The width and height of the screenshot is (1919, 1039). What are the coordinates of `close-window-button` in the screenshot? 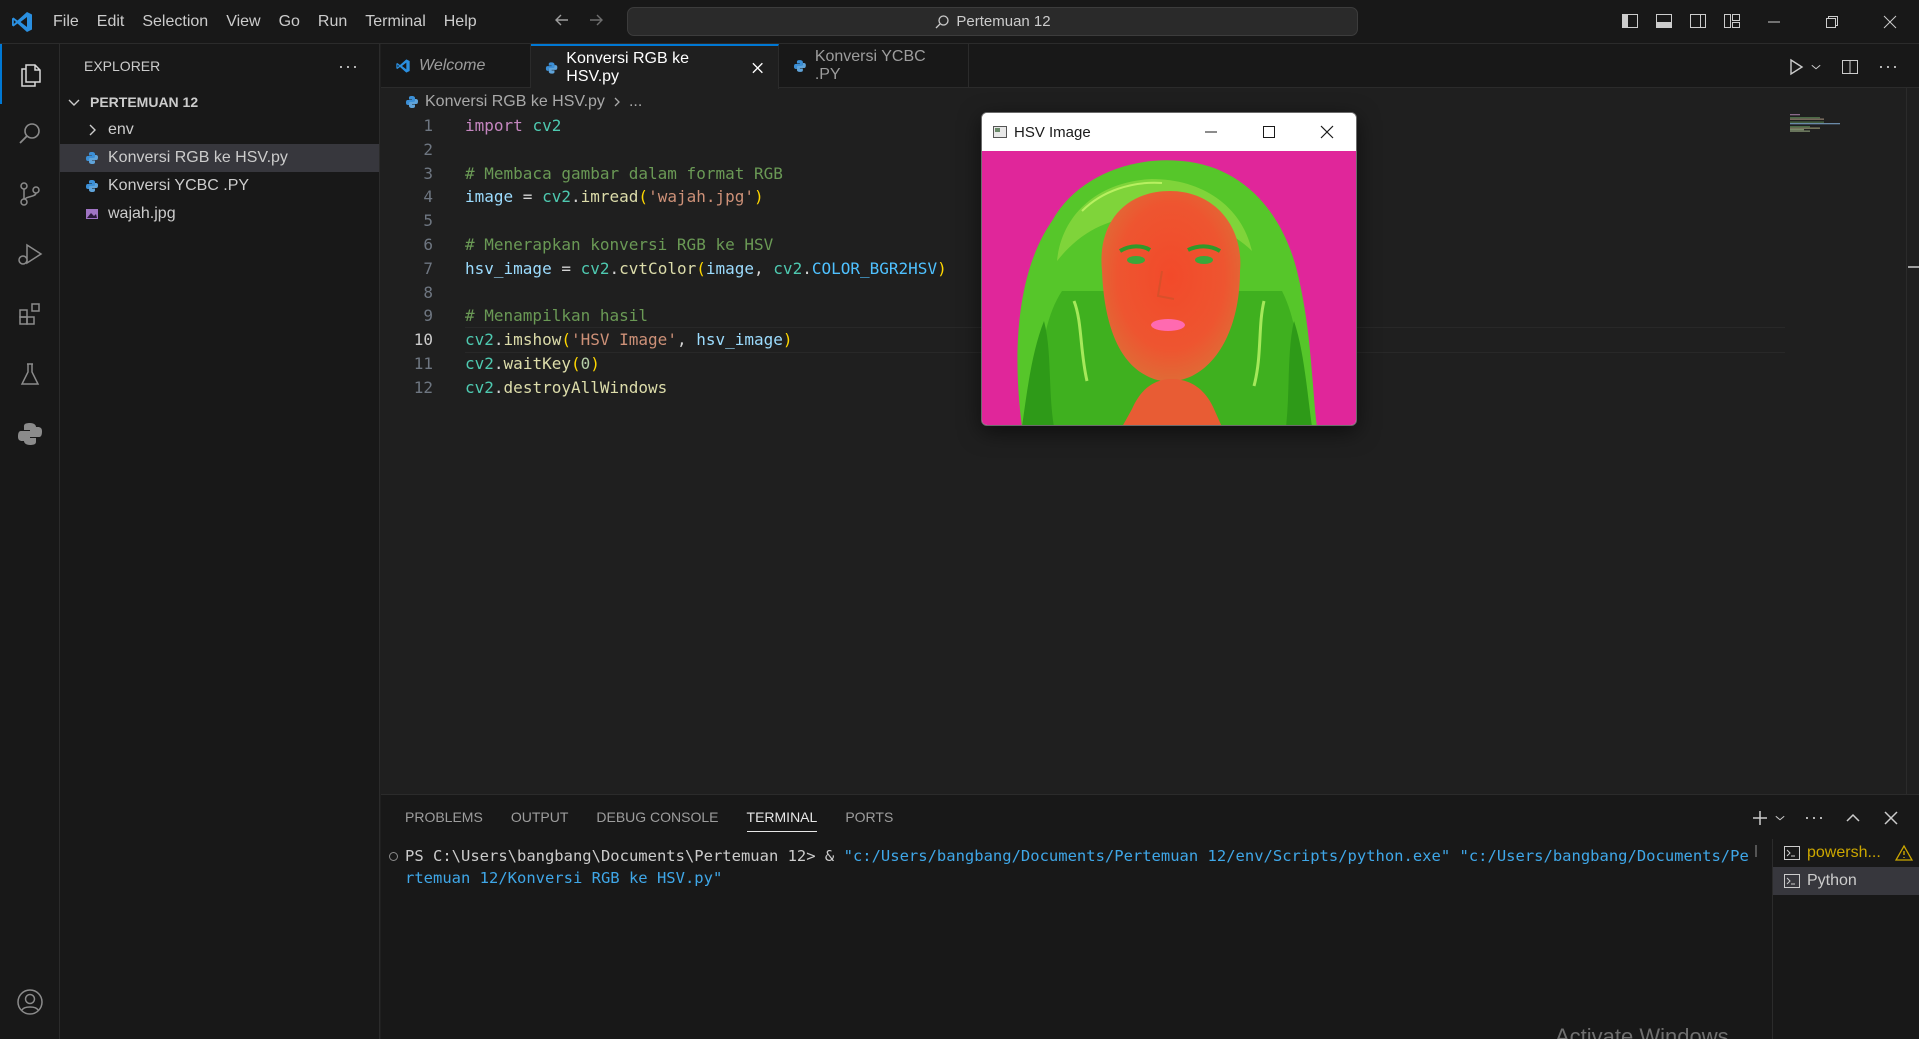 It's located at (1890, 22).